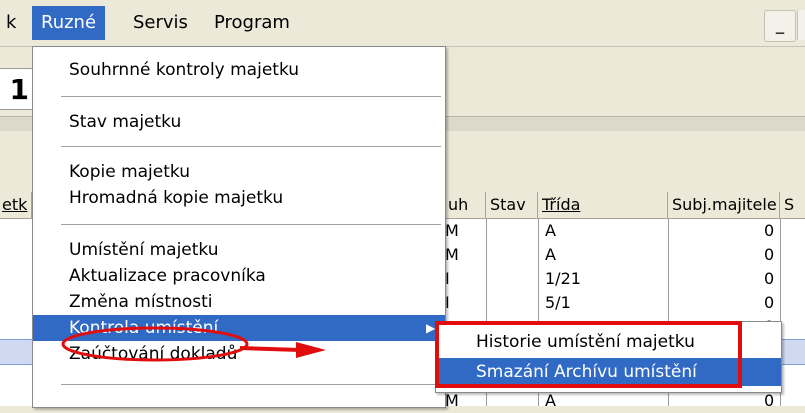 The height and width of the screenshot is (413, 805). What do you see at coordinates (465, 205) in the screenshot?
I see `column-header-druh: uh` at bounding box center [465, 205].